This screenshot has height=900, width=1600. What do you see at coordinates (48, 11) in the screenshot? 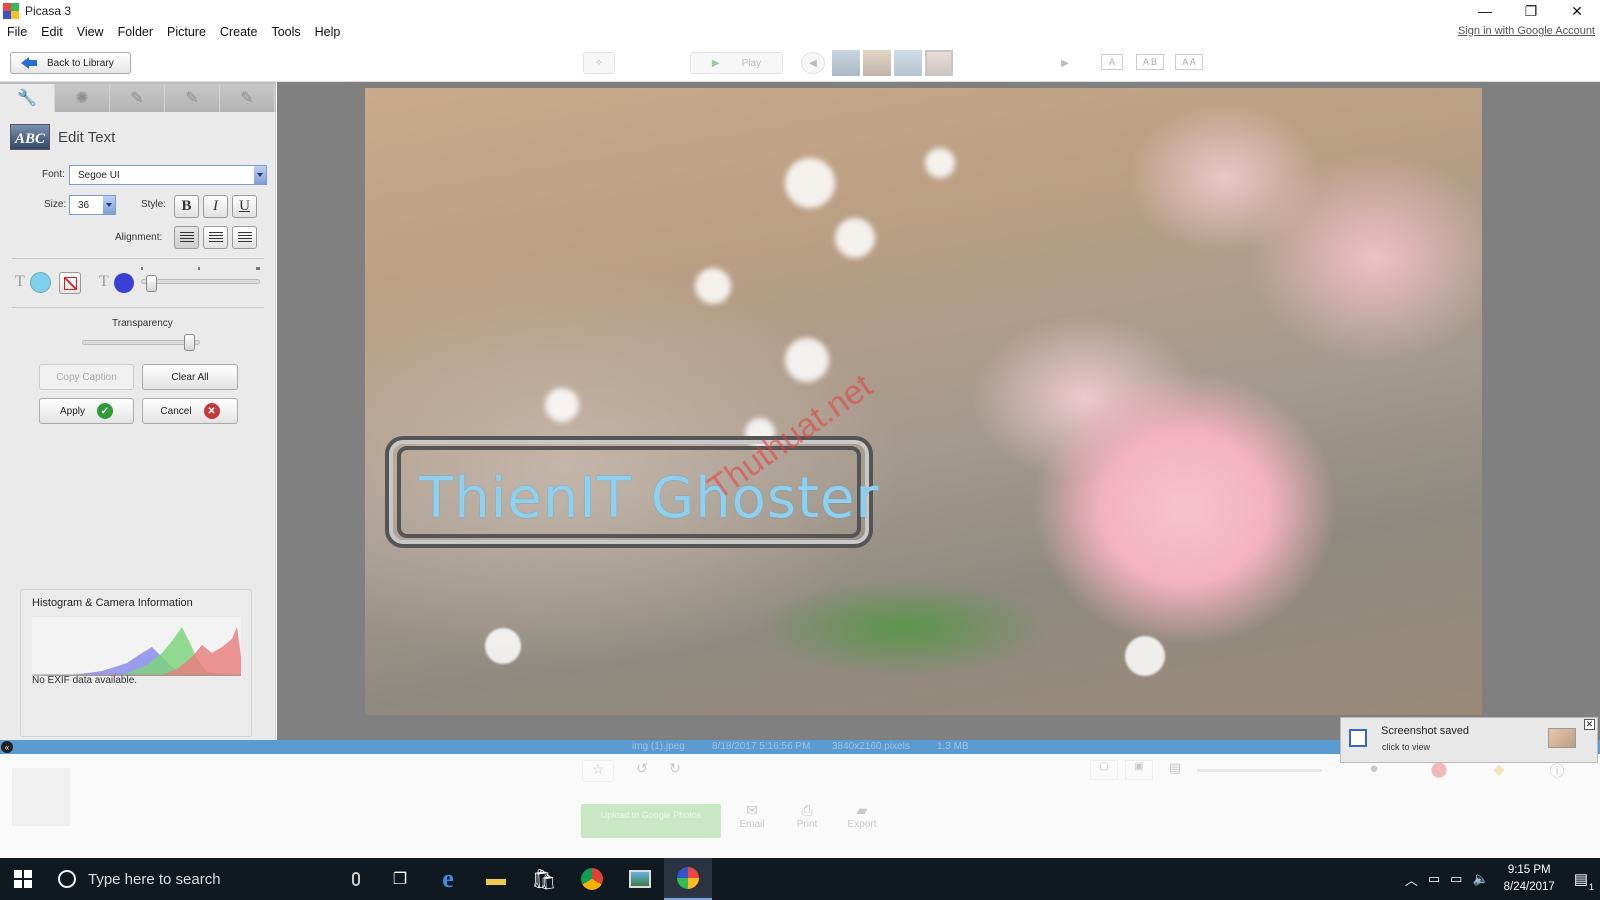
I see `window-title: Picasa 3` at bounding box center [48, 11].